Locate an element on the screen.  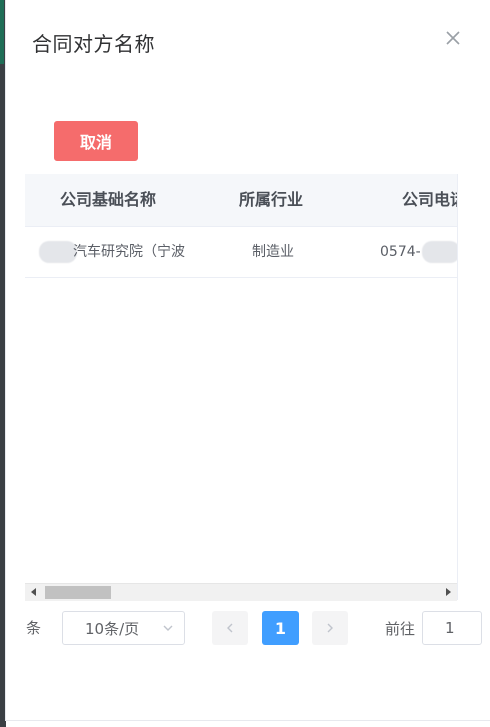
goto-page-input is located at coordinates (452, 628).